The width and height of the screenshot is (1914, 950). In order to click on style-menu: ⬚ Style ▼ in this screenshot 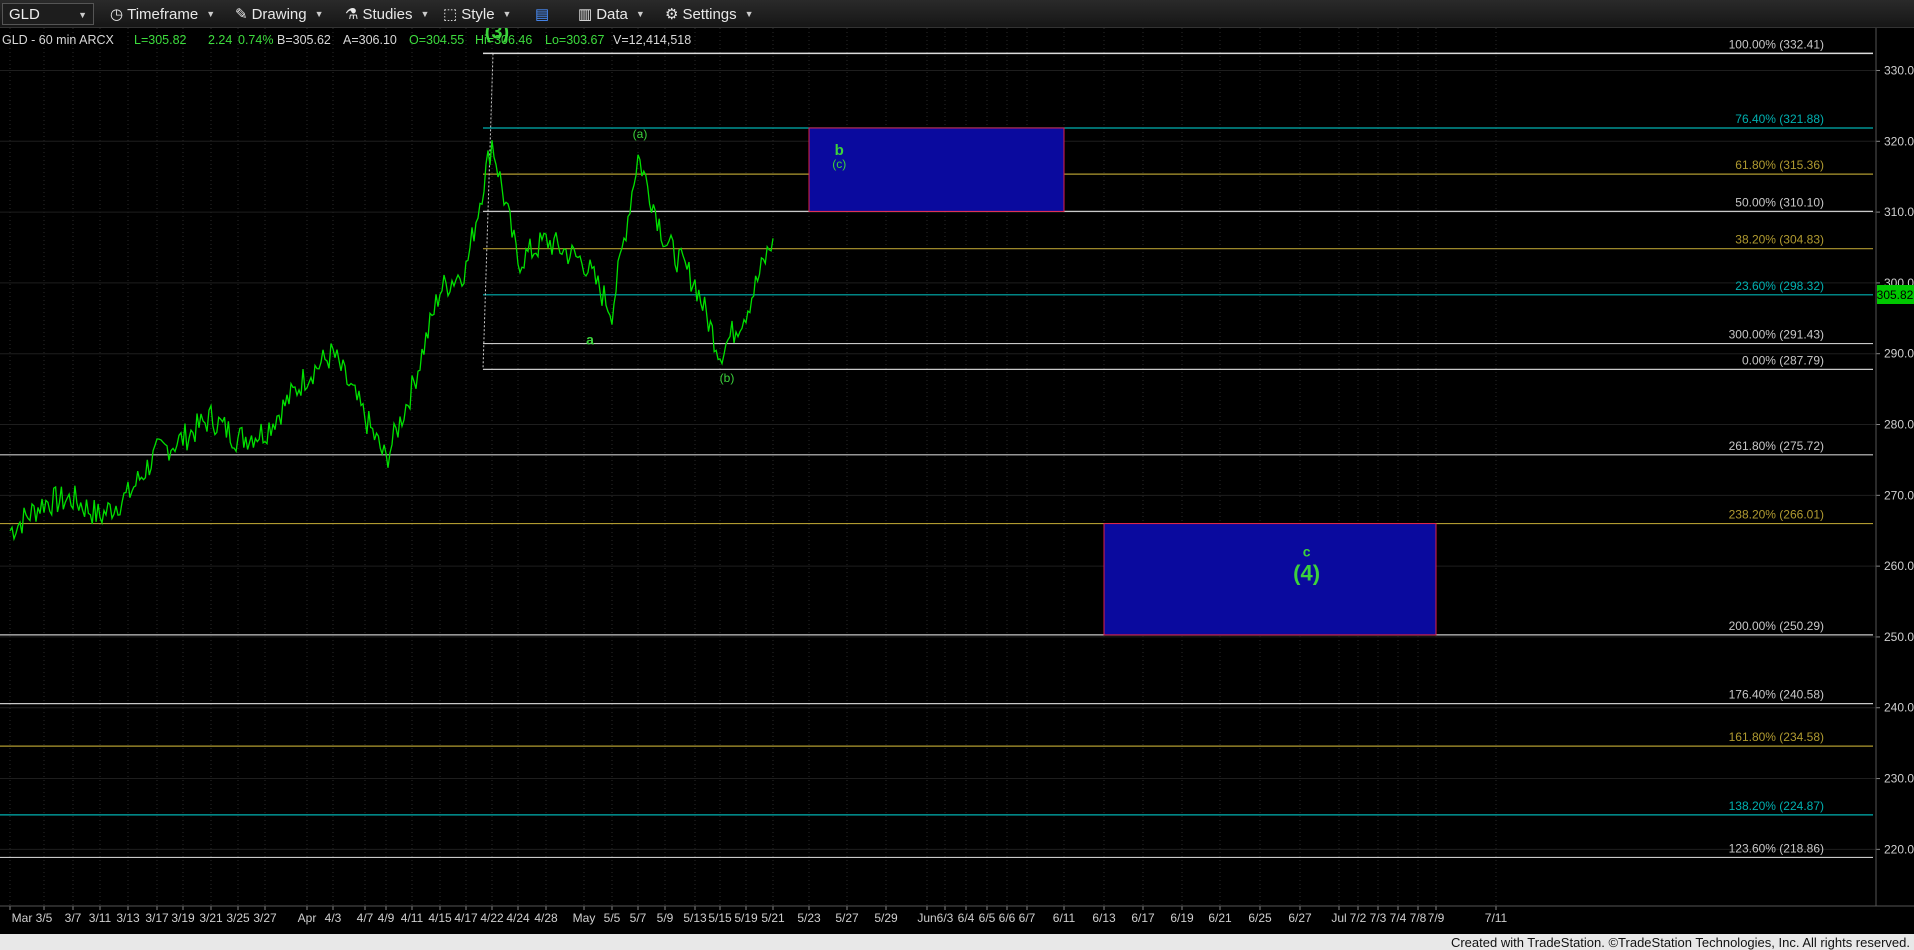, I will do `click(477, 14)`.